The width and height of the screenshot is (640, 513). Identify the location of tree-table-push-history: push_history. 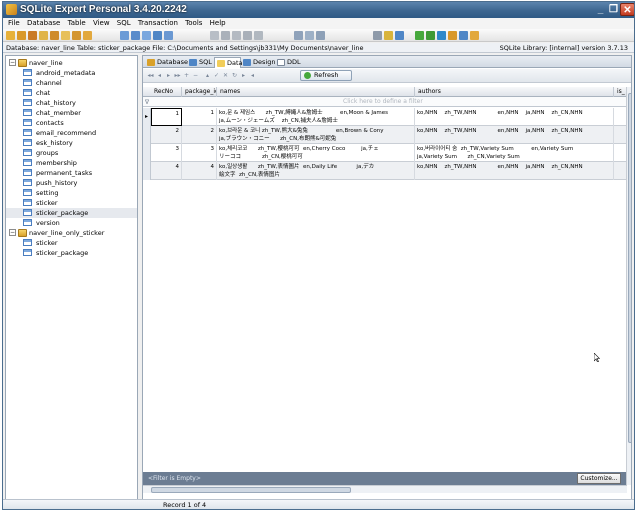
(71, 183).